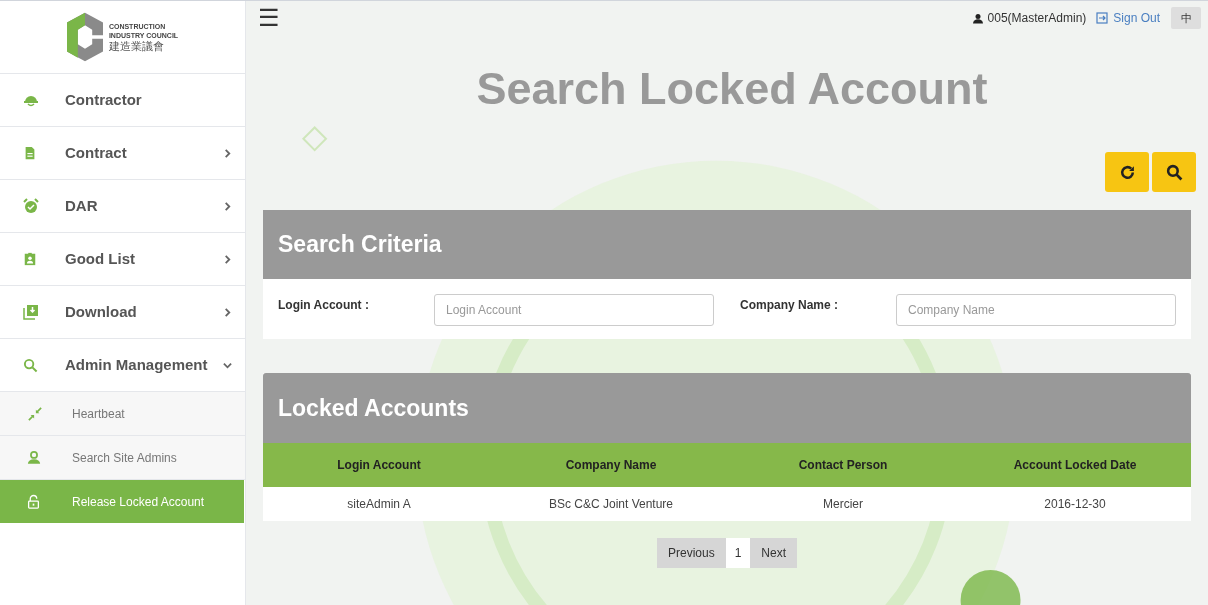 This screenshot has width=1208, height=605. What do you see at coordinates (122, 414) in the screenshot?
I see `submenu-item: Heartbeat` at bounding box center [122, 414].